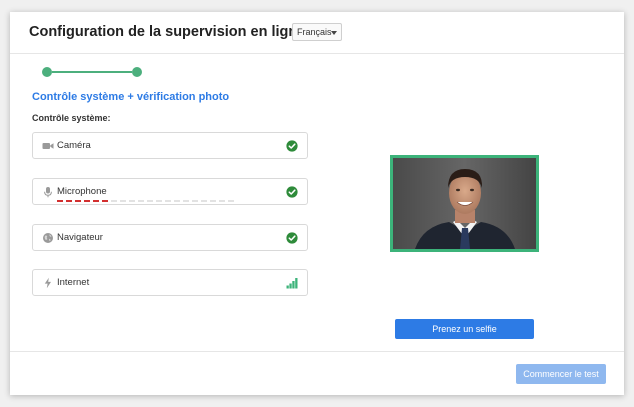  I want to click on globe-icon, so click(48, 238).